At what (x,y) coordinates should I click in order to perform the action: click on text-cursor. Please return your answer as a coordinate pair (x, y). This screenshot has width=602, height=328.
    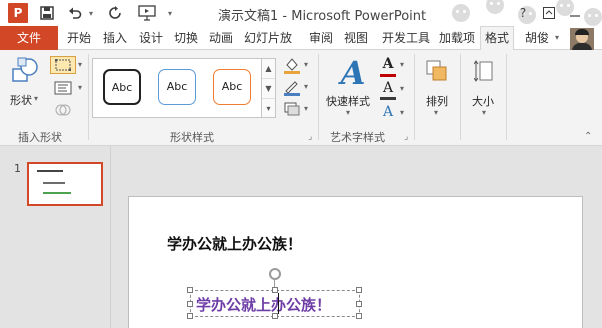
    Looking at the image, I should click on (278, 303).